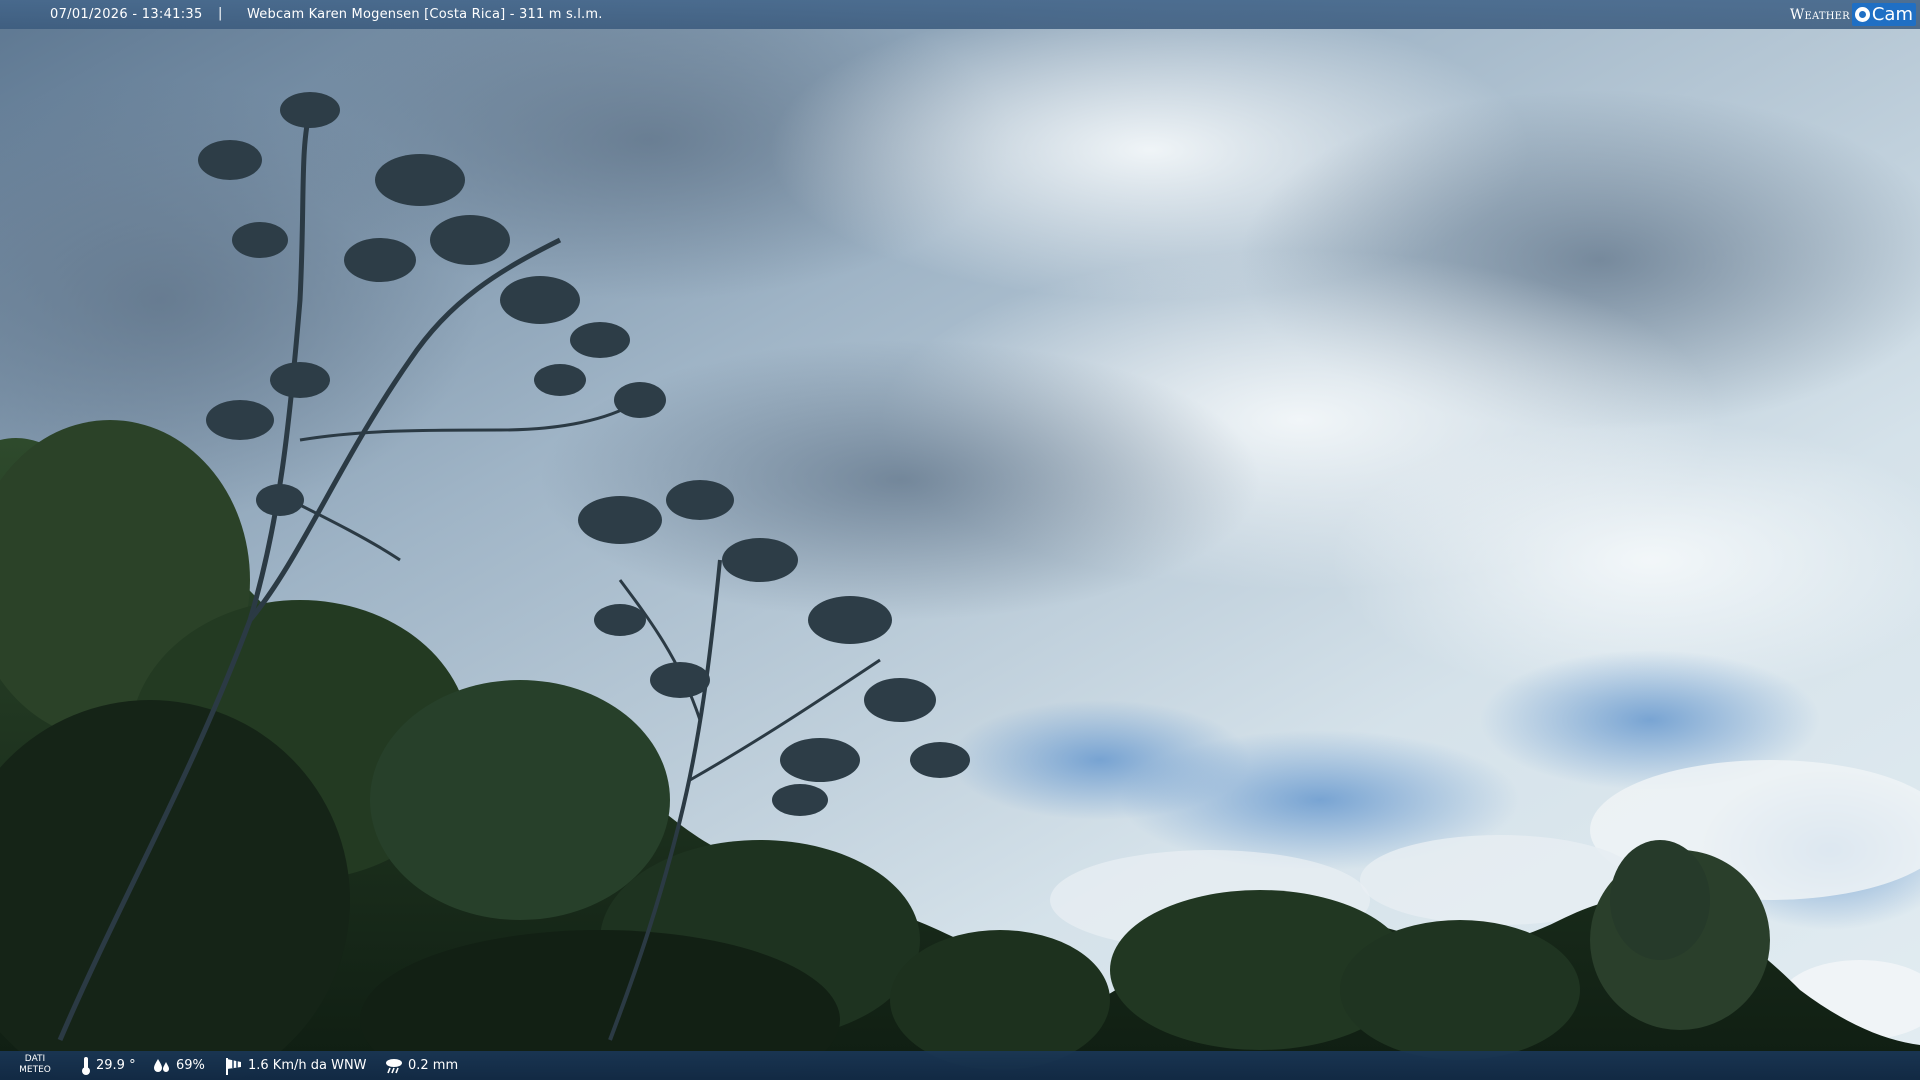  Describe the element at coordinates (1892, 14) in the screenshot. I see `logo-word-cam: Cam` at that location.